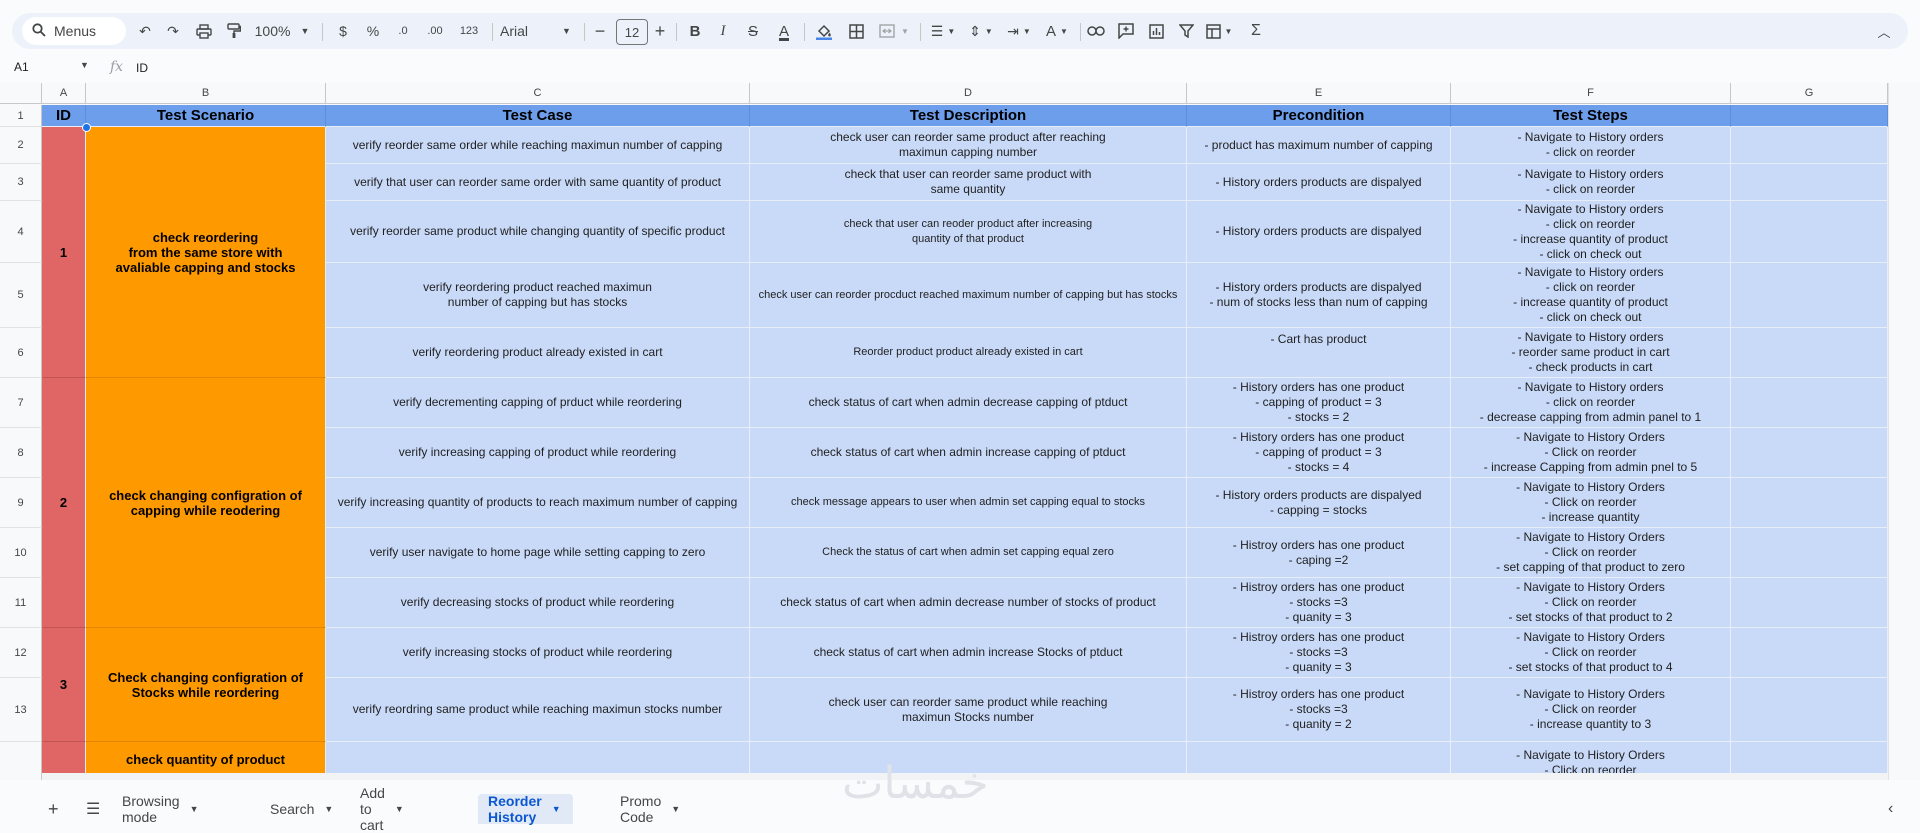  Describe the element at coordinates (21, 67) in the screenshot. I see `name-box: A1` at that location.